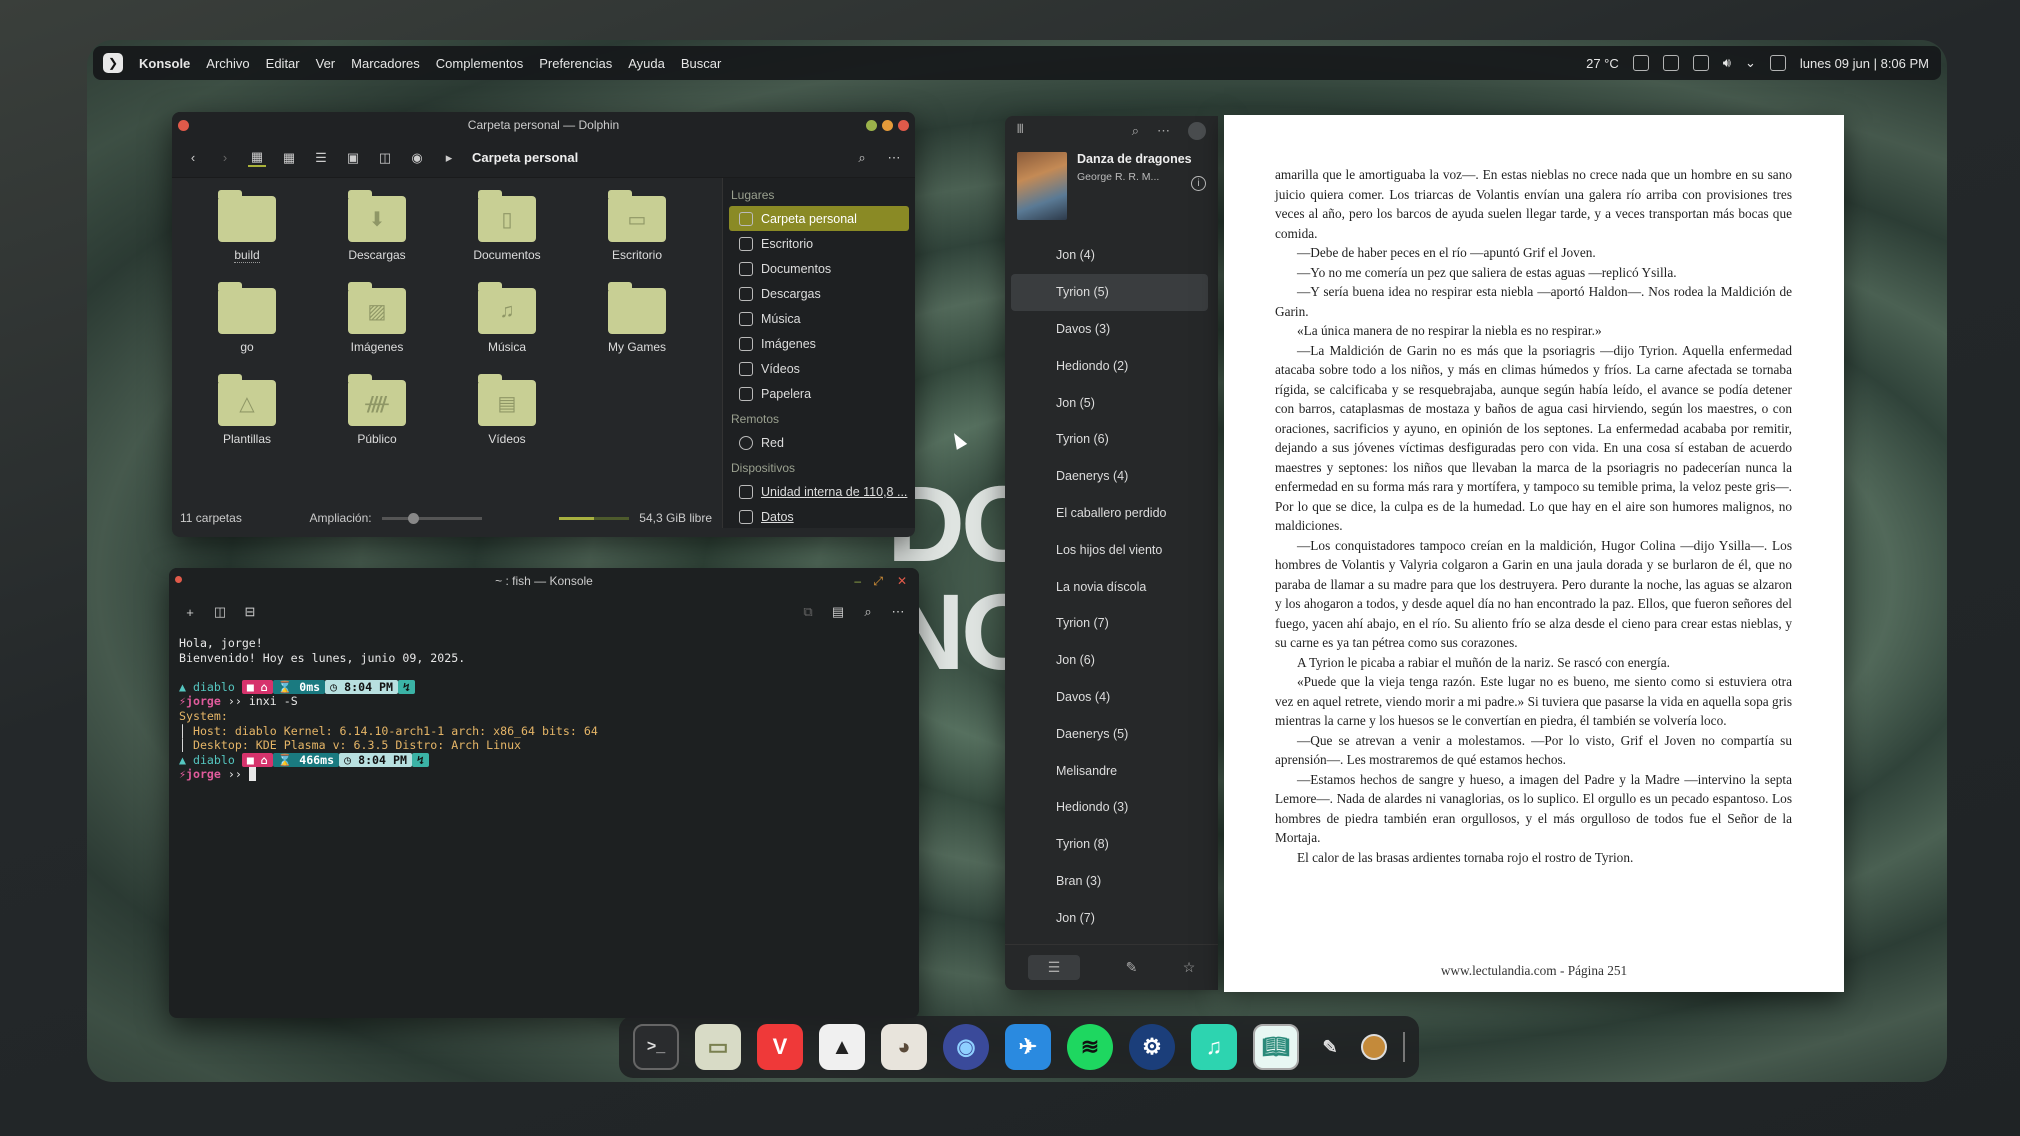 This screenshot has height=1136, width=2020. I want to click on gimp-icon: ◕, so click(904, 1047).